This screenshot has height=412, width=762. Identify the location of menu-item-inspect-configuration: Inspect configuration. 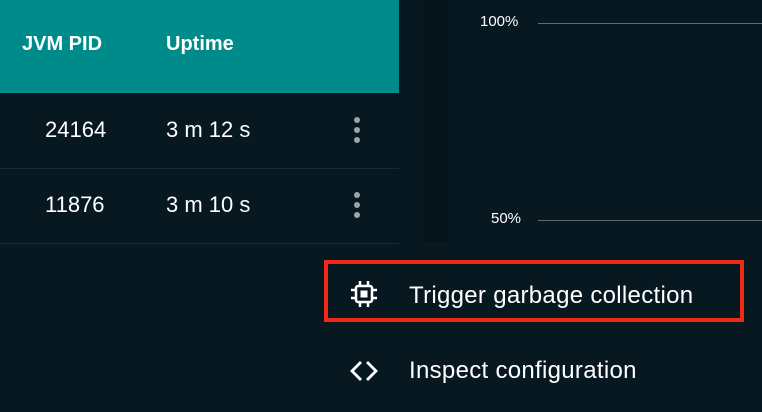
(538, 371).